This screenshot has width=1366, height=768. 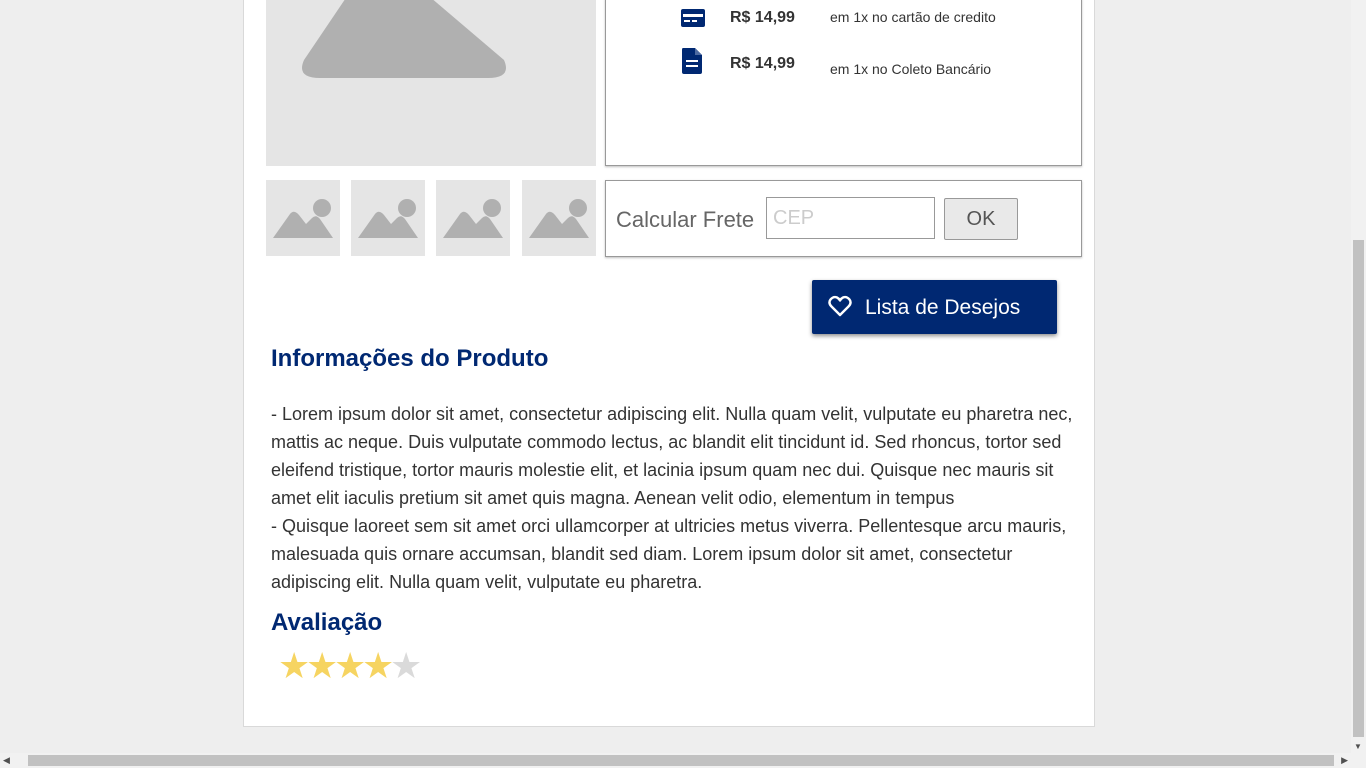 What do you see at coordinates (913, 17) in the screenshot?
I see `payment-description: em 1x no cartão de credito` at bounding box center [913, 17].